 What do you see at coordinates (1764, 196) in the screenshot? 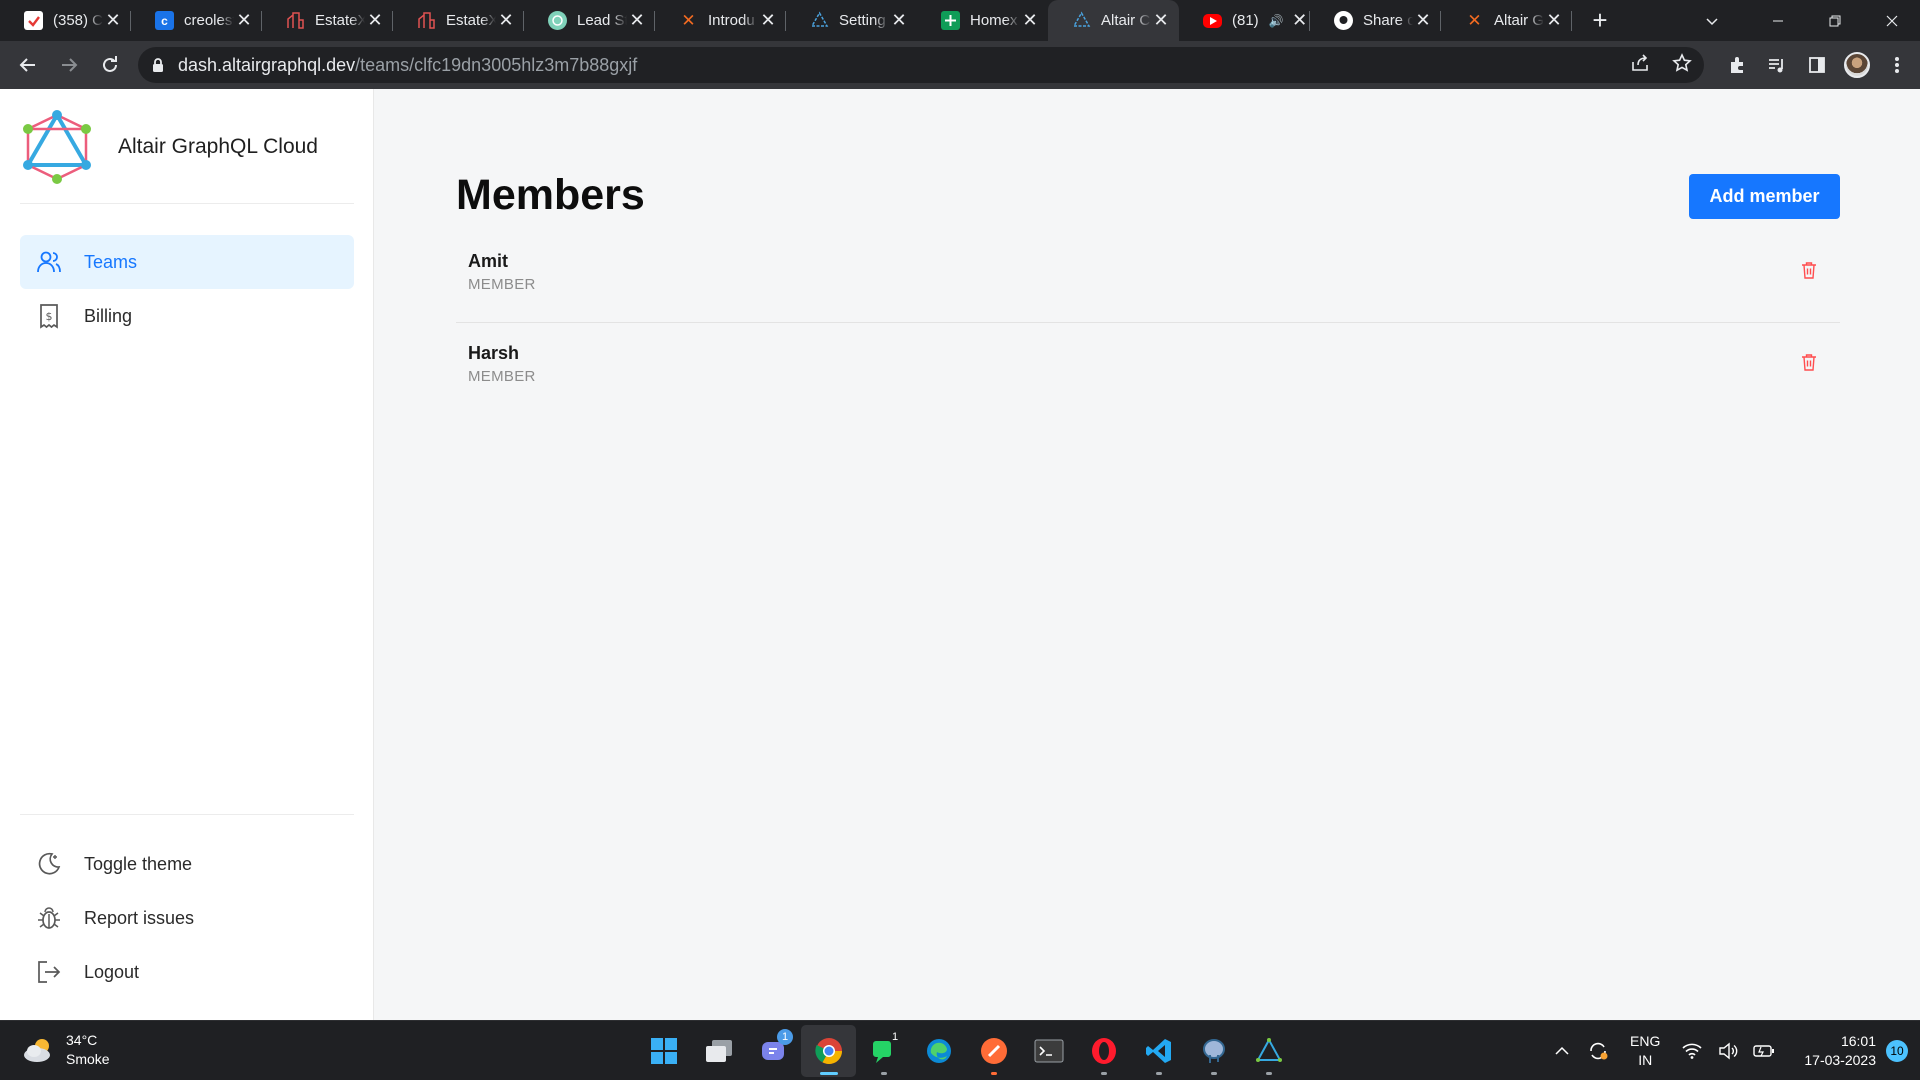
I see `add-member-button: Add member` at bounding box center [1764, 196].